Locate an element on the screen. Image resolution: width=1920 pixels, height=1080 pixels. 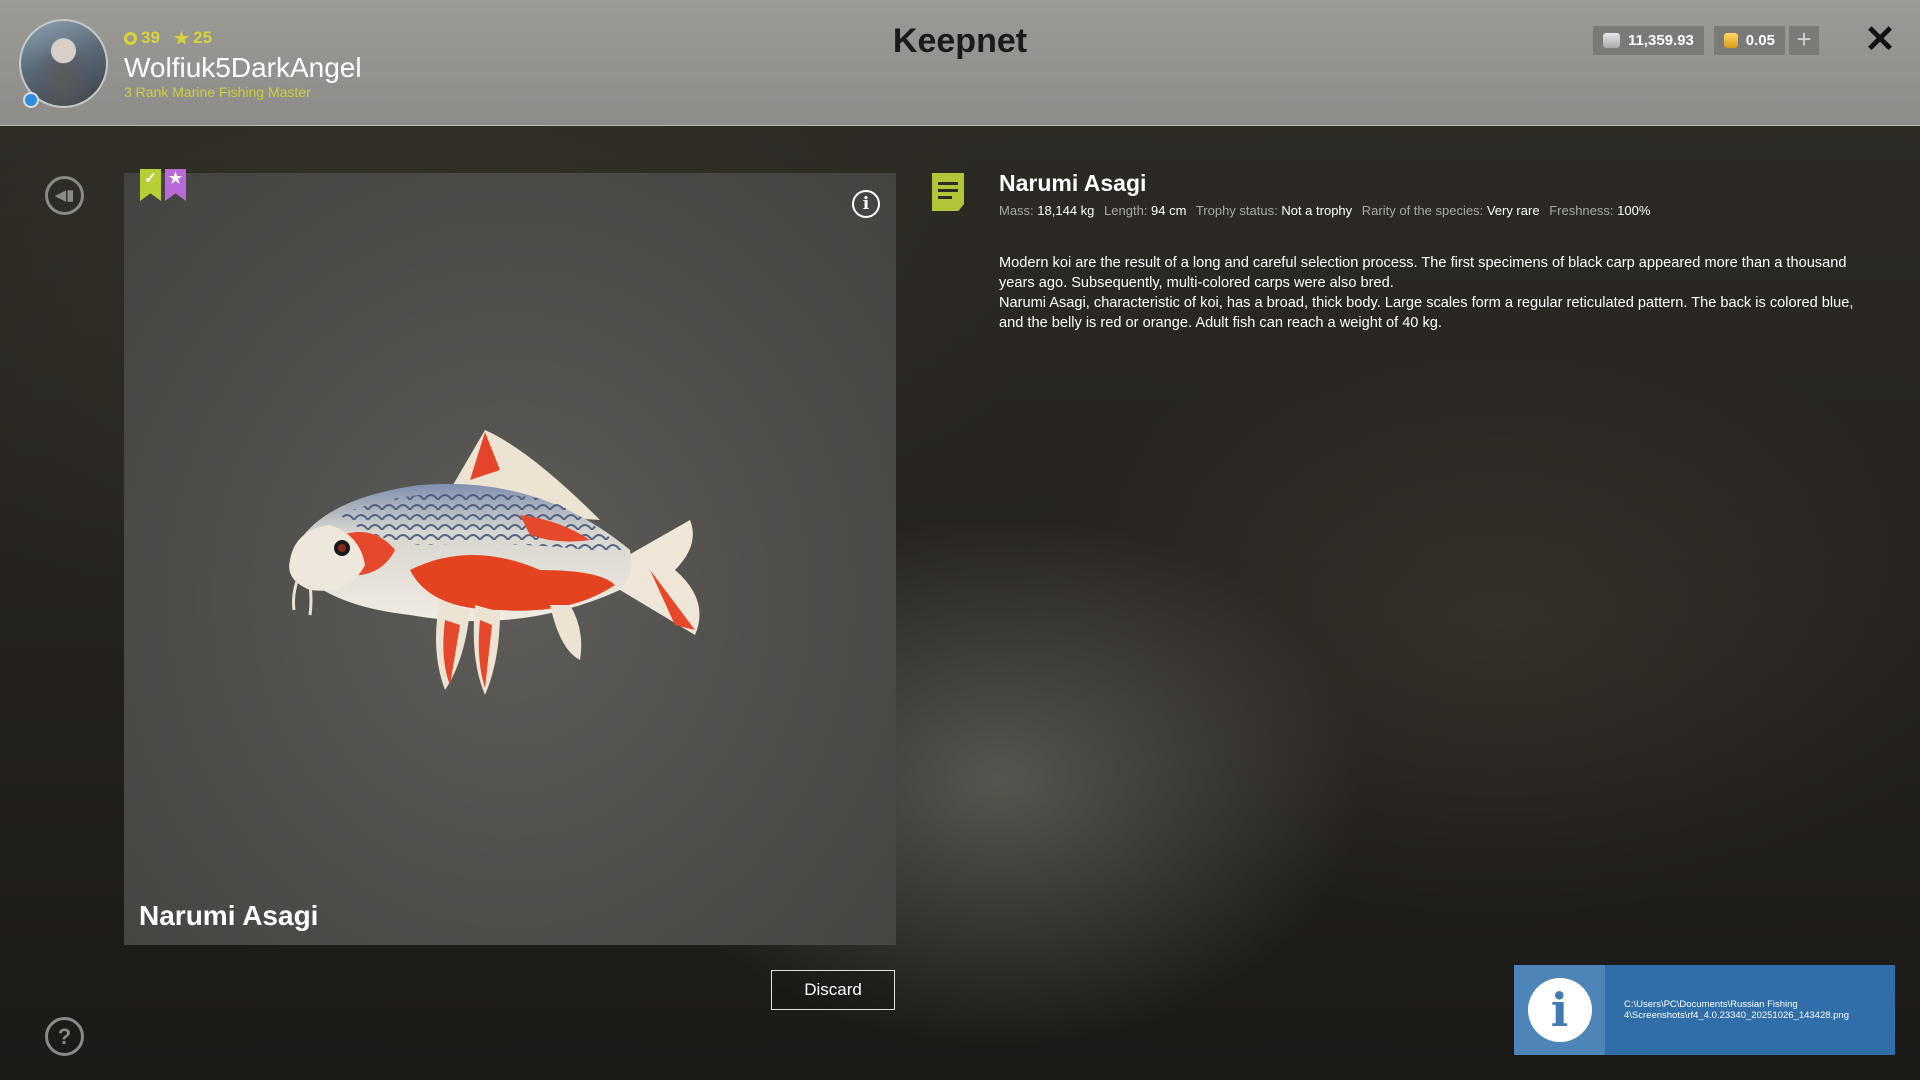
silver-balance: 11,359.93 is located at coordinates (1648, 40).